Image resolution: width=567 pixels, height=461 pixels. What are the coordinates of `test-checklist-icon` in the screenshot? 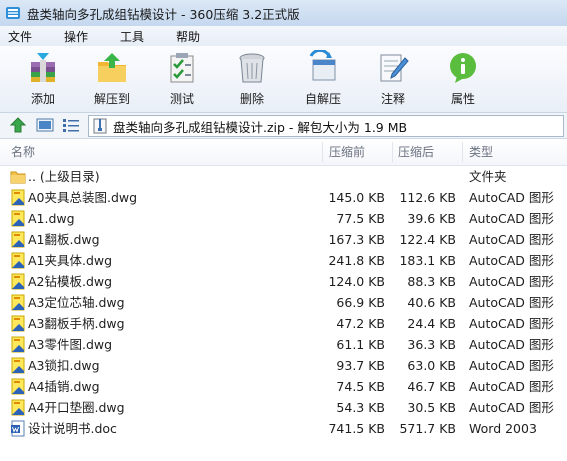 It's located at (182, 68).